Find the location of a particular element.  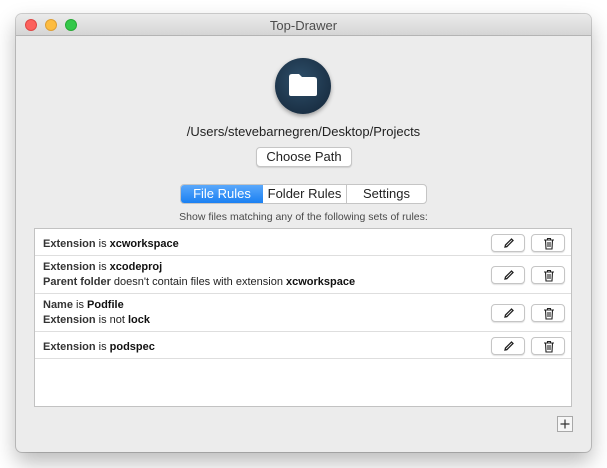

choose-path-button: Choose Path is located at coordinates (304, 157).